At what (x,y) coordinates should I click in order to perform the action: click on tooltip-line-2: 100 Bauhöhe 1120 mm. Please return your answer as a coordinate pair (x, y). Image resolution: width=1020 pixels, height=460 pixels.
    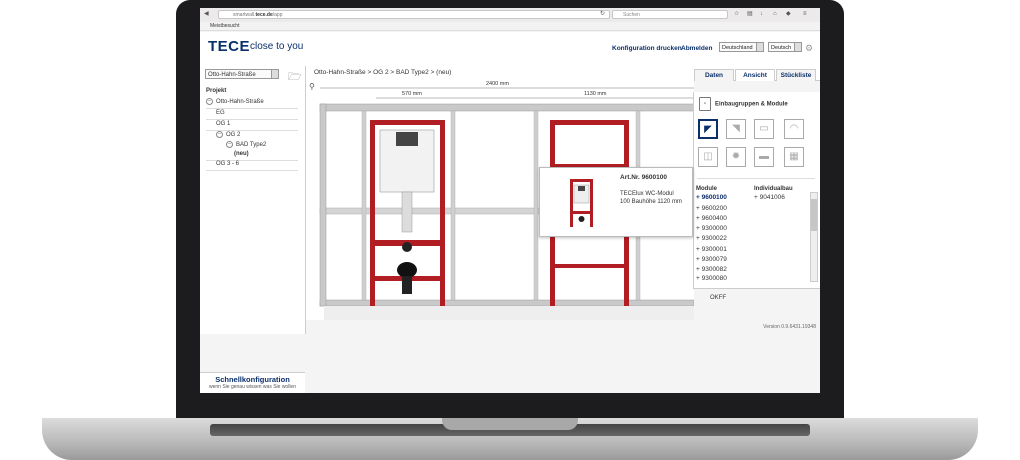
    Looking at the image, I should click on (651, 202).